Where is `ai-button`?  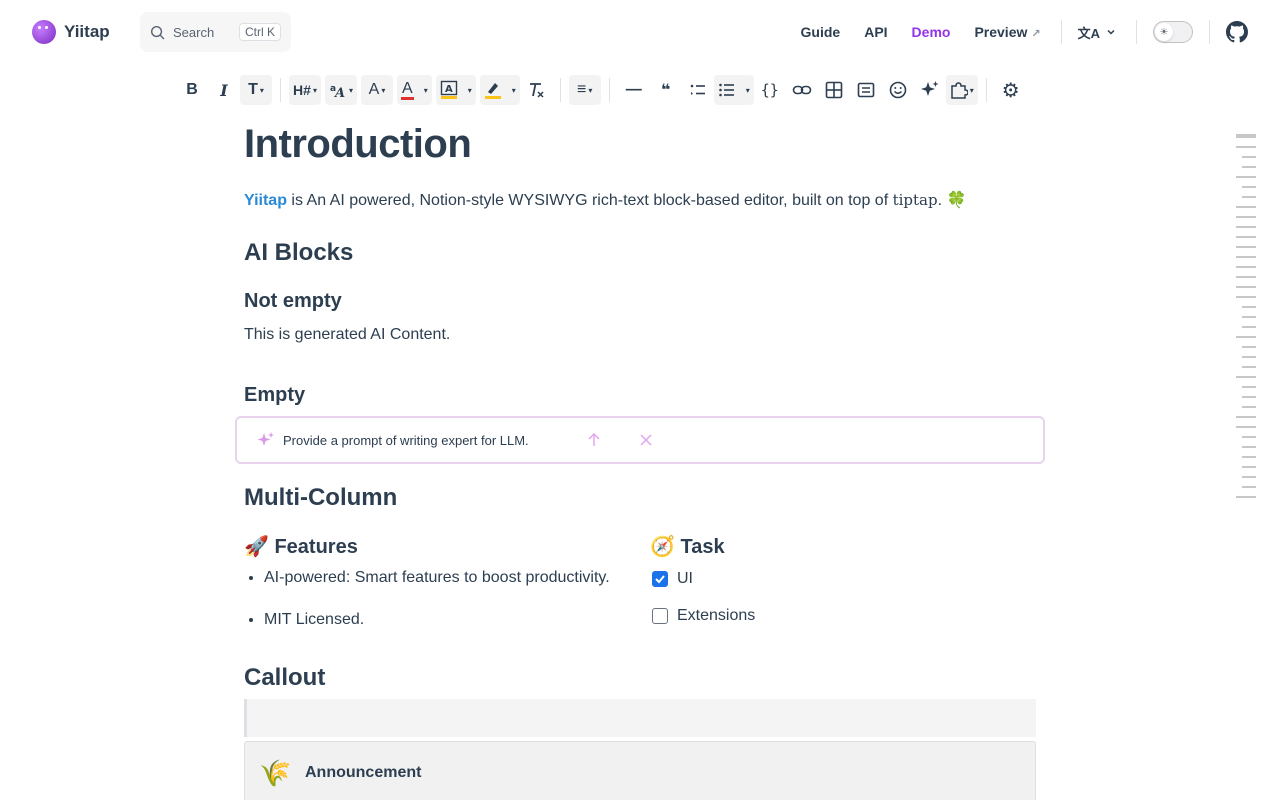 ai-button is located at coordinates (930, 90).